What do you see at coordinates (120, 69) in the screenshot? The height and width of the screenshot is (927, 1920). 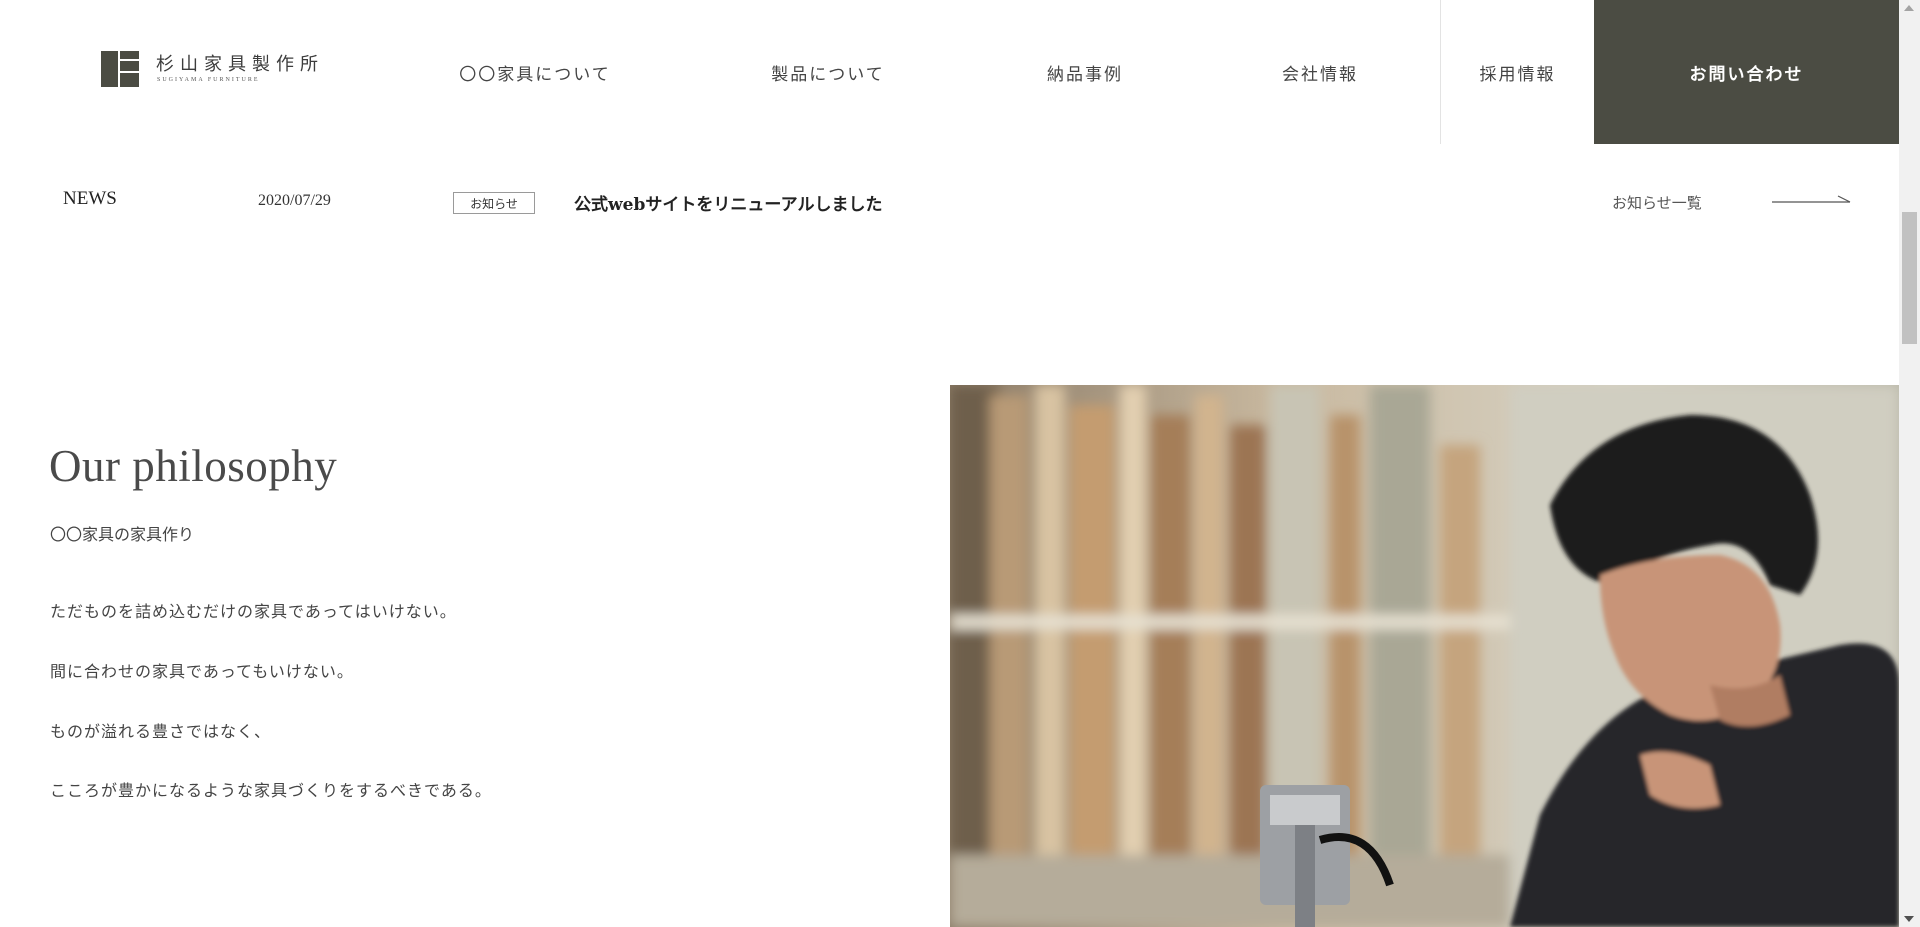 I see `logo-mark-icon` at bounding box center [120, 69].